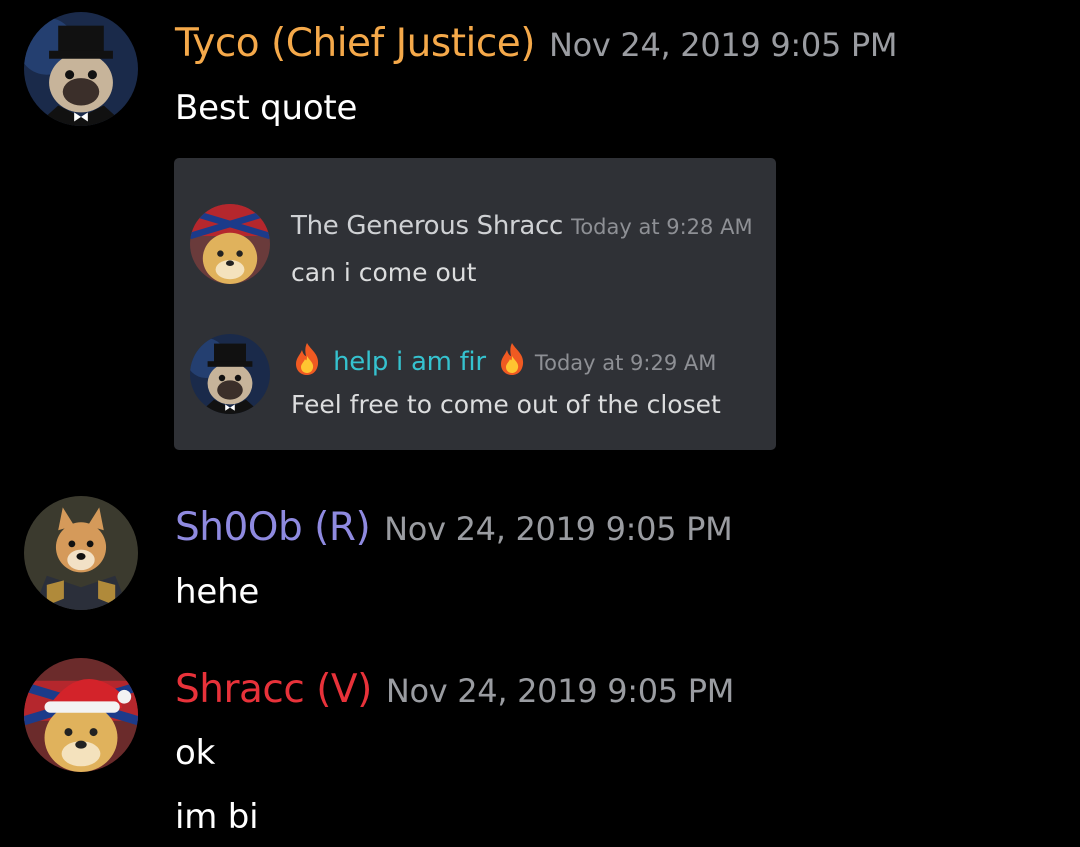  Describe the element at coordinates (625, 363) in the screenshot. I see `quoted-timestamp: Today at 9:29 AM` at that location.